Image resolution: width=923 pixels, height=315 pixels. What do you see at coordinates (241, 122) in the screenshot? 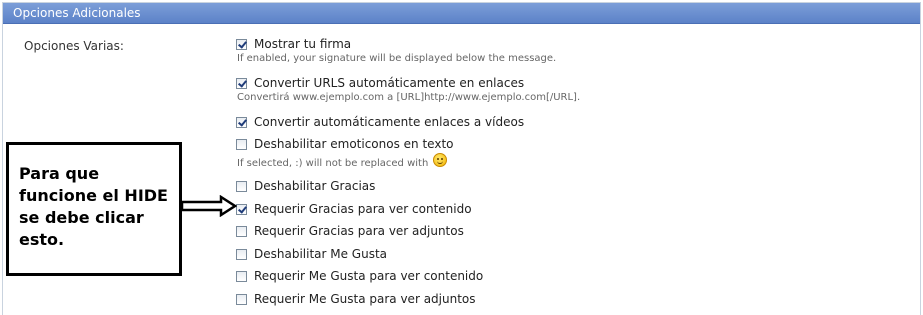
I see `checkbox-convert-video-links` at bounding box center [241, 122].